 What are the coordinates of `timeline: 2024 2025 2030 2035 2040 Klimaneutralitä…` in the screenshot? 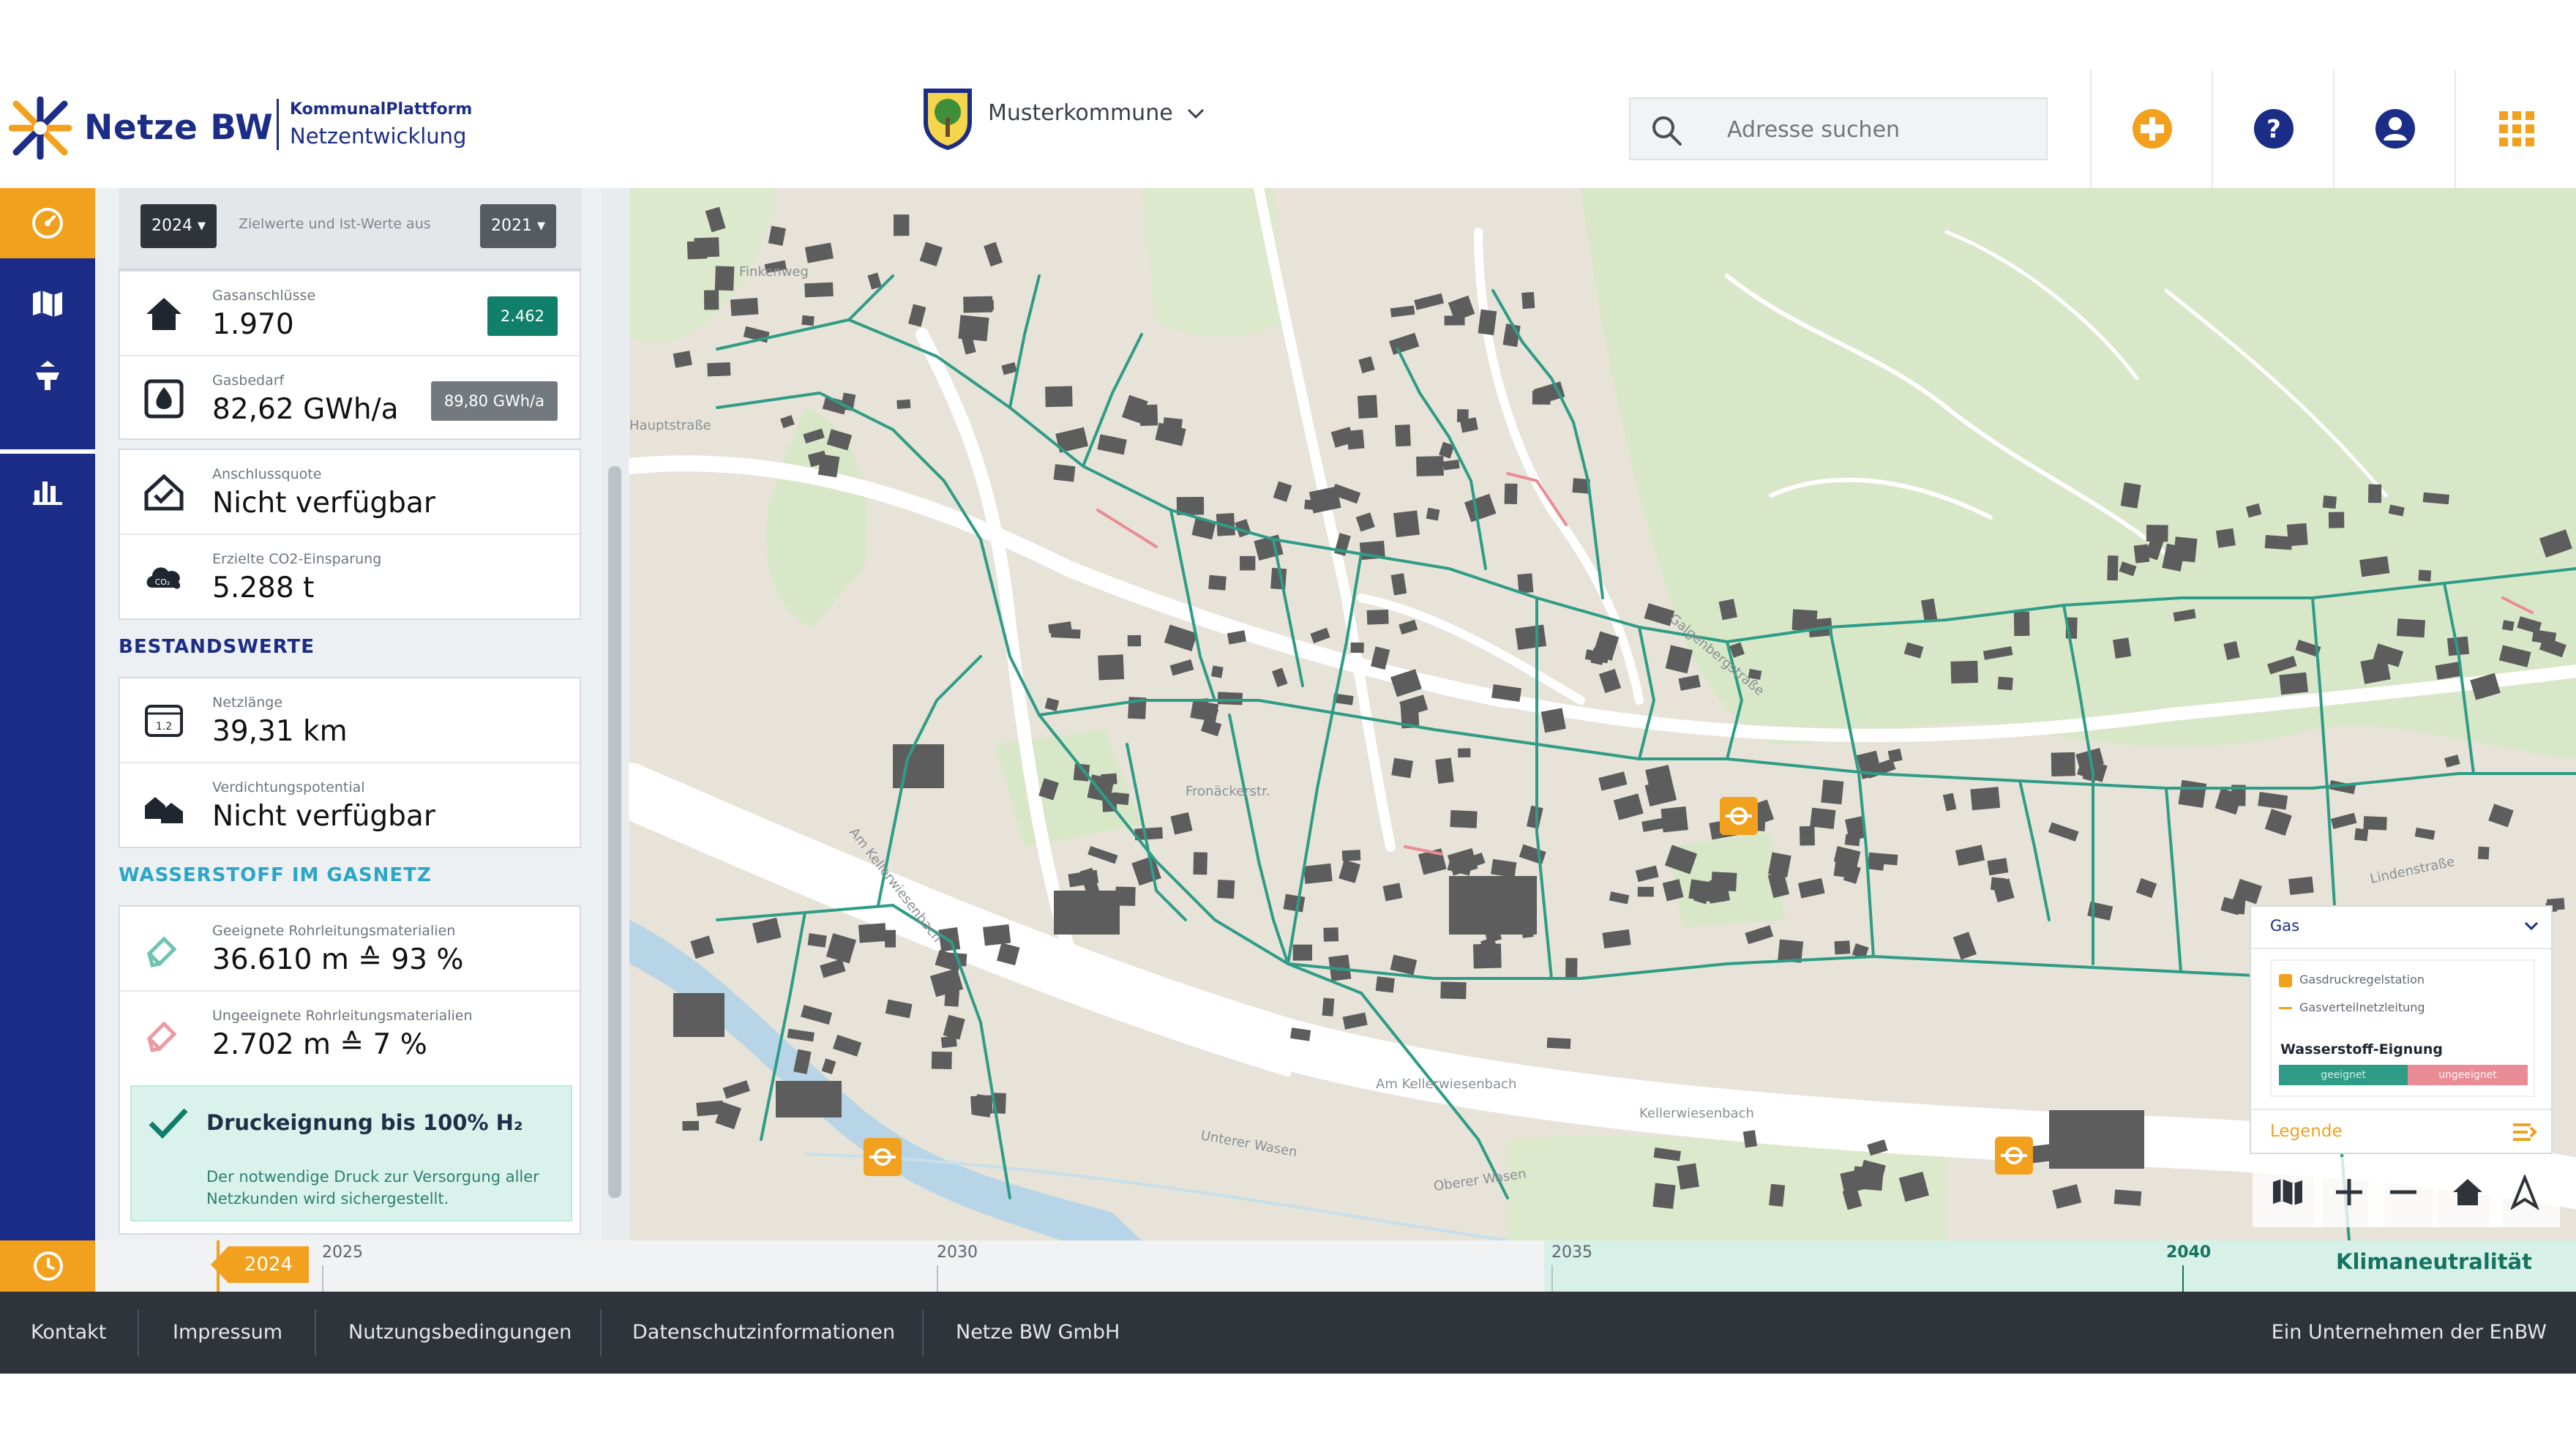 It's located at (1288, 1266).